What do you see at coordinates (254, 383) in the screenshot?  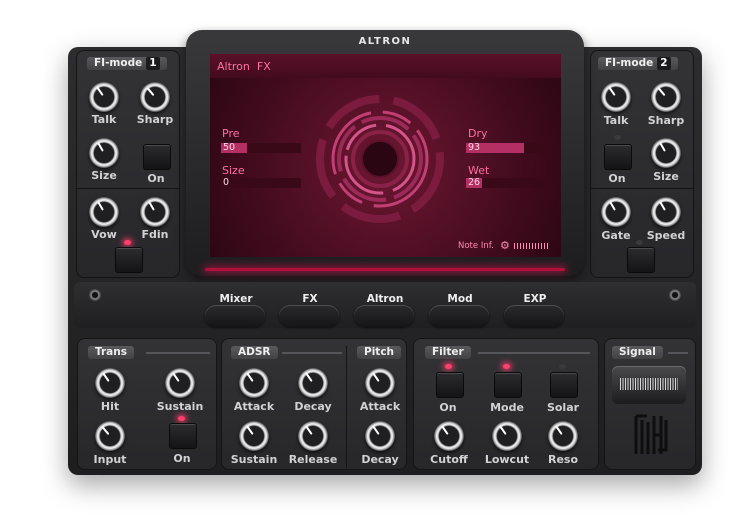 I see `adsr-attack-knob` at bounding box center [254, 383].